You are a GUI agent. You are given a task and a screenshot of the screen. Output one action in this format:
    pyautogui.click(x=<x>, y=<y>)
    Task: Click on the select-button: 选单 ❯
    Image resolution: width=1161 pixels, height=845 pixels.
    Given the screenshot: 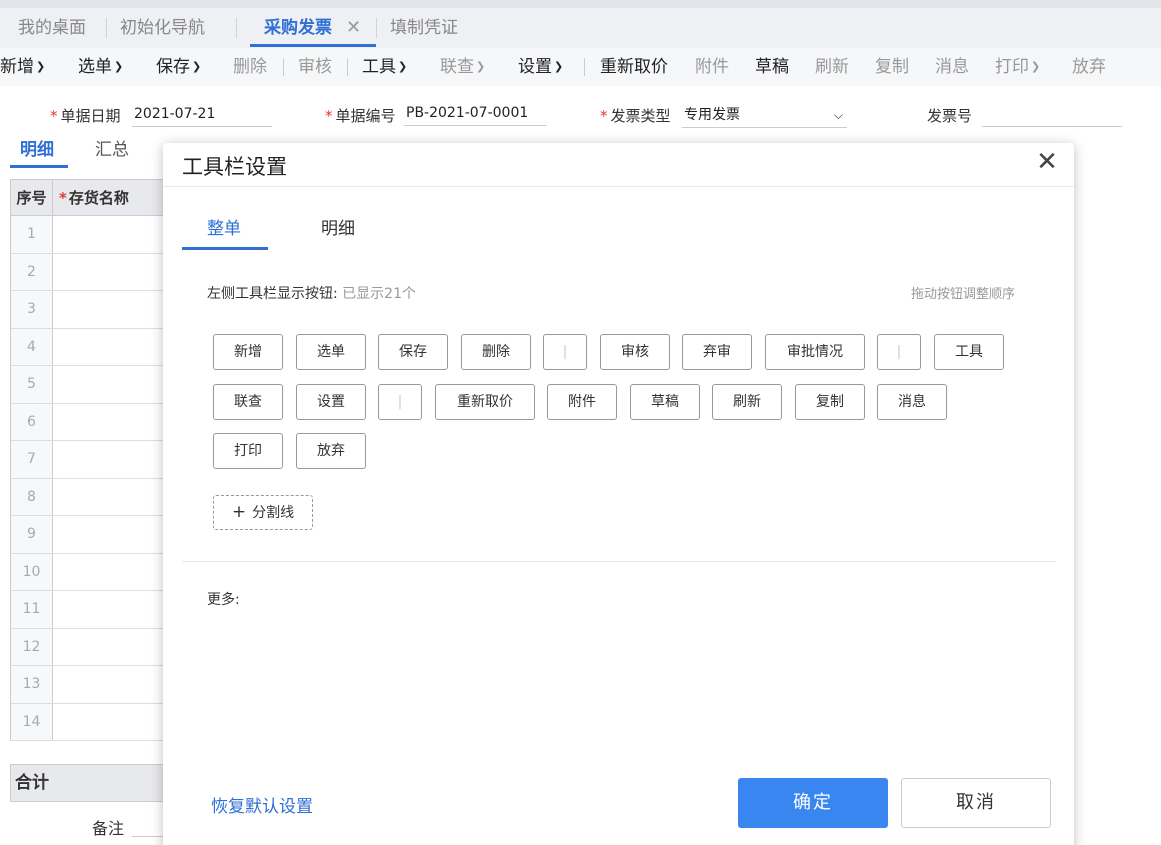 What is the action you would take?
    pyautogui.click(x=100, y=67)
    